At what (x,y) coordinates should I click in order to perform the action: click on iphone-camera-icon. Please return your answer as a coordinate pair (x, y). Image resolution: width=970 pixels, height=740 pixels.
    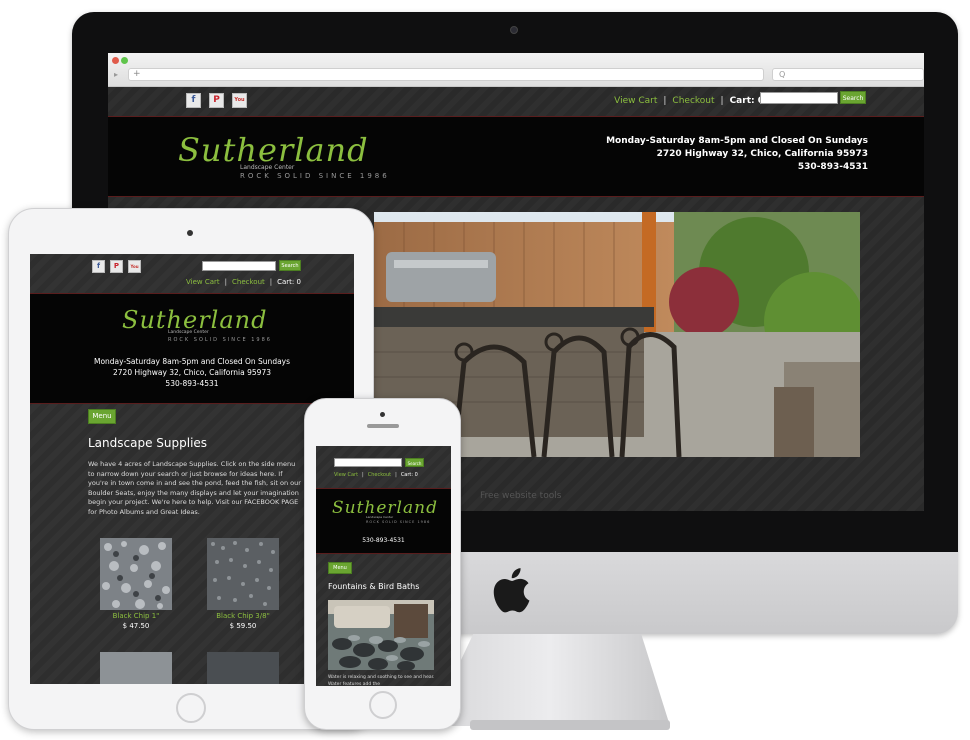
    Looking at the image, I should click on (382, 414).